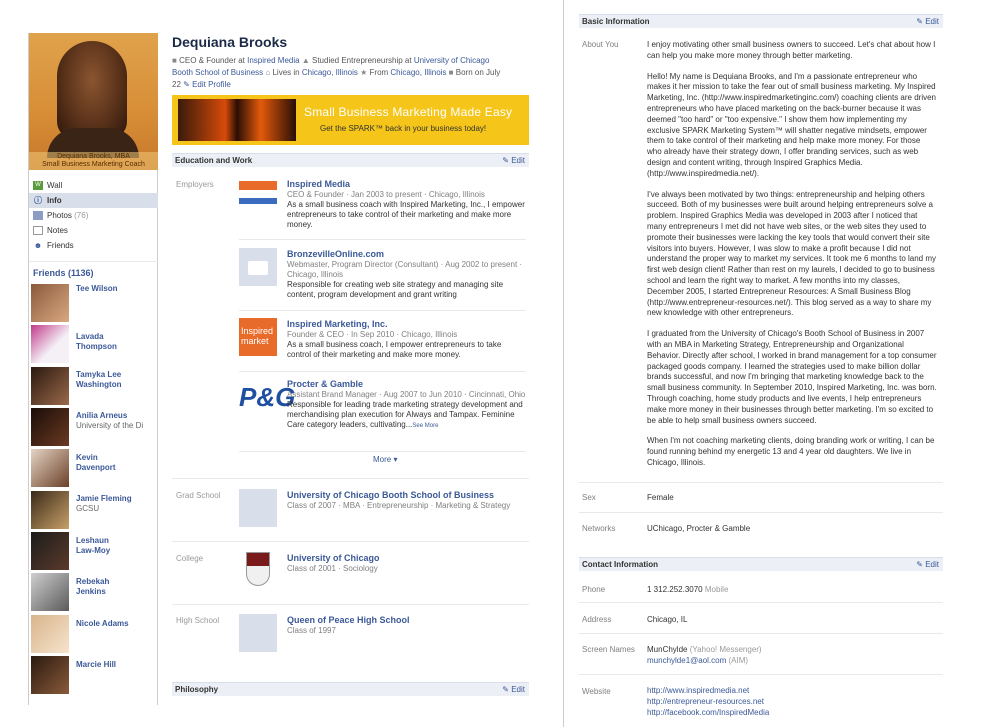 This screenshot has height=727, width=988. What do you see at coordinates (268, 72) in the screenshot?
I see `home-icon: ⌂` at bounding box center [268, 72].